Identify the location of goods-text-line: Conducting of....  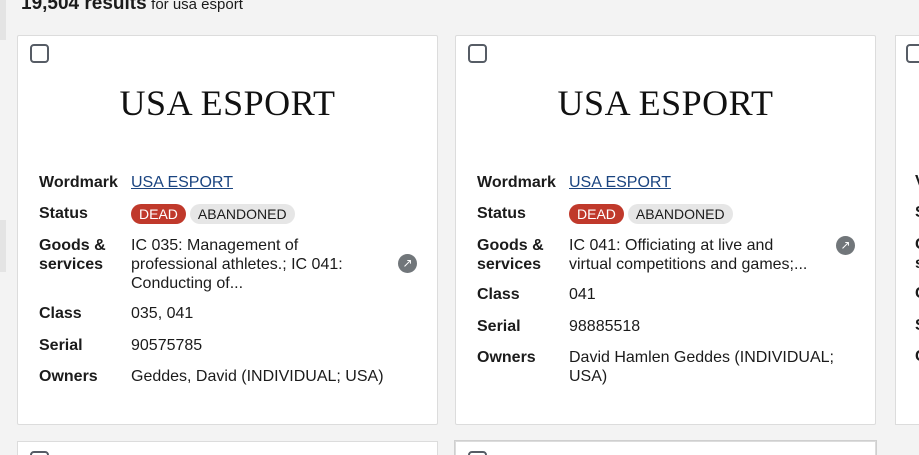
(187, 283).